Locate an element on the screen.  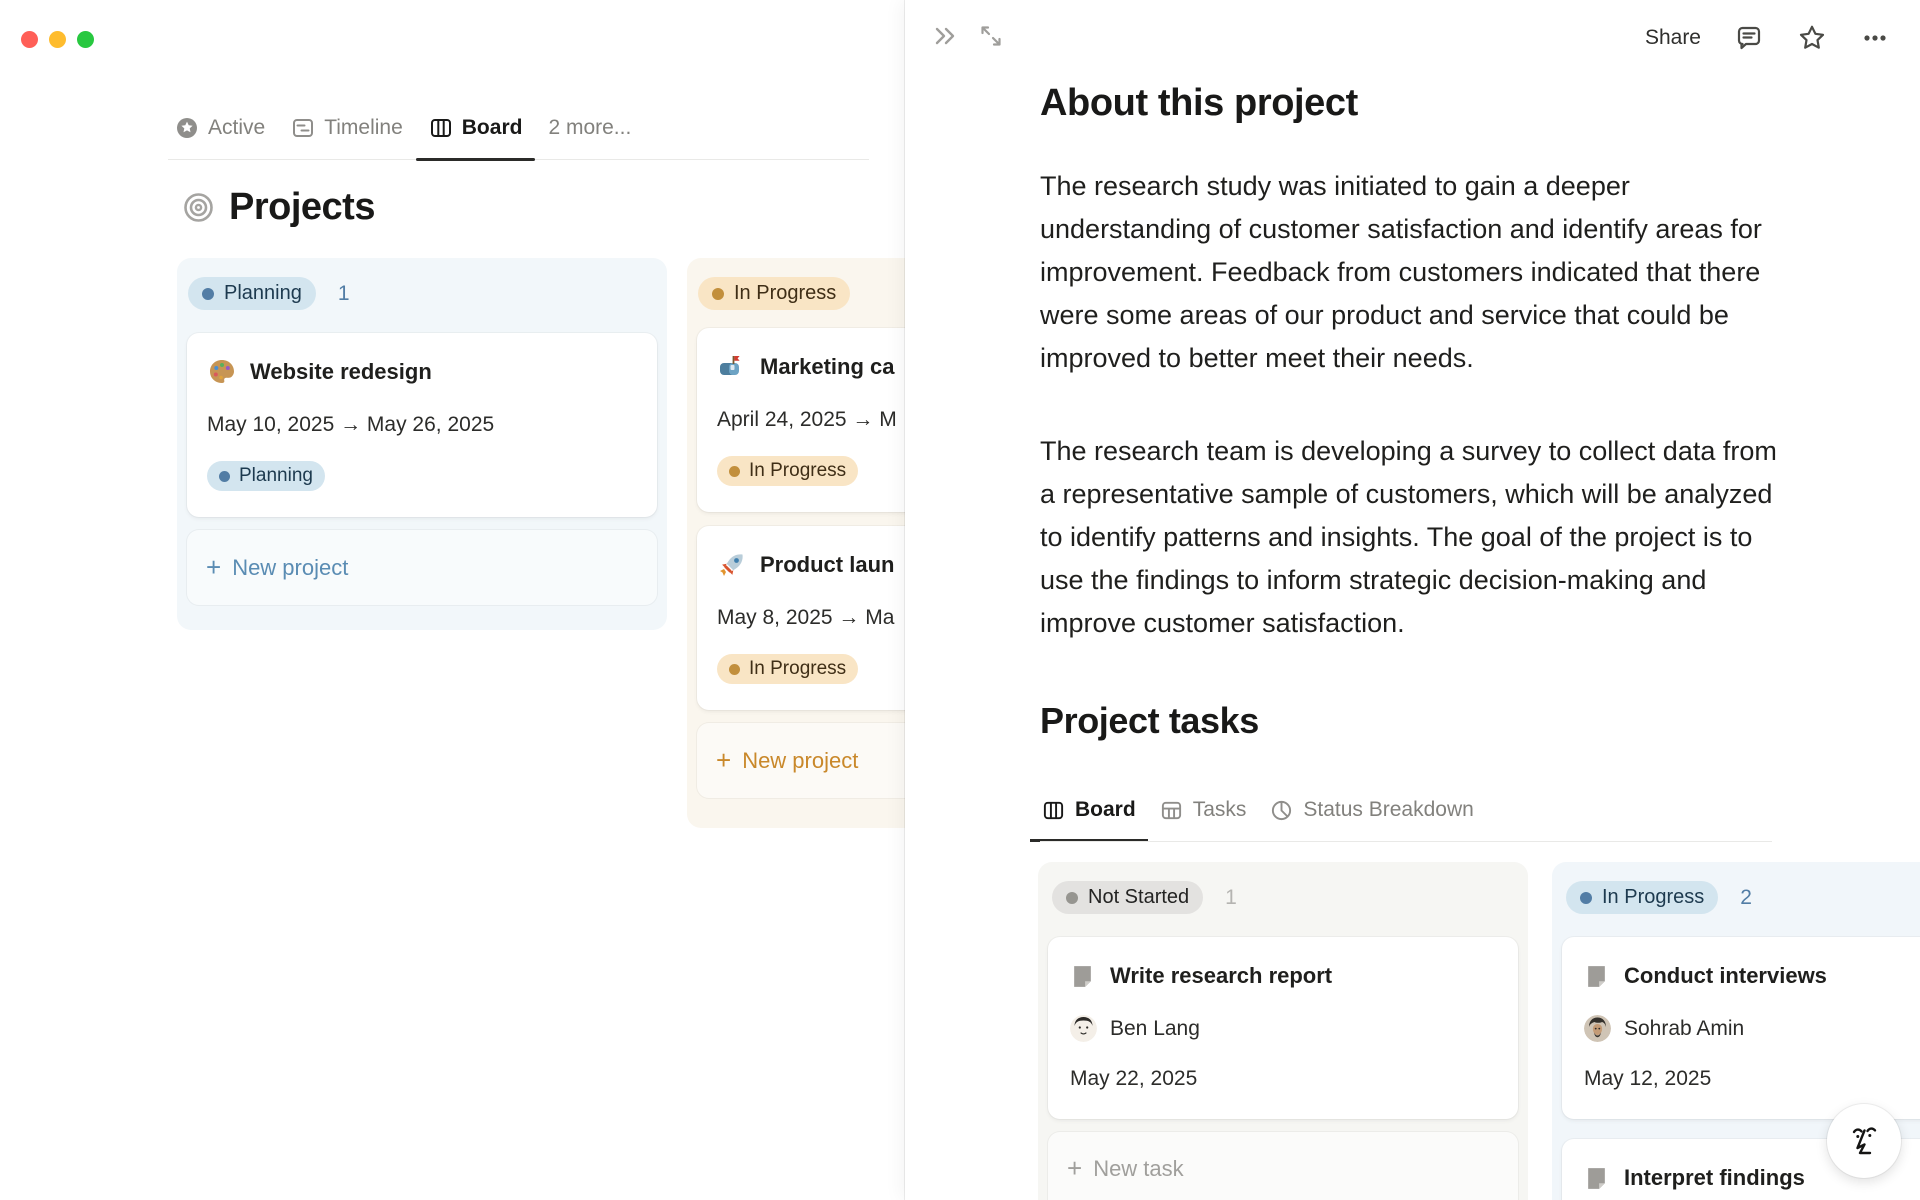
page-title-row: Projects is located at coordinates (279, 207).